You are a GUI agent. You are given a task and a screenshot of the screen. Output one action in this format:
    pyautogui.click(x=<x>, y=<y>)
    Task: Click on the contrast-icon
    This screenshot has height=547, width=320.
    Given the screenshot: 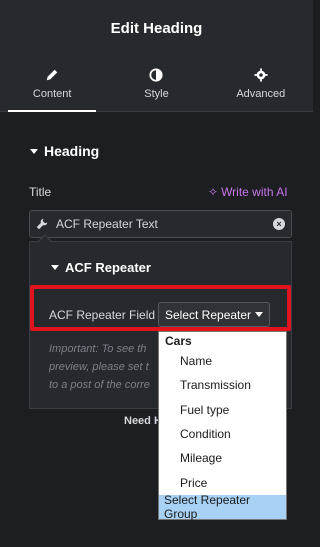 What is the action you would take?
    pyautogui.click(x=156, y=74)
    